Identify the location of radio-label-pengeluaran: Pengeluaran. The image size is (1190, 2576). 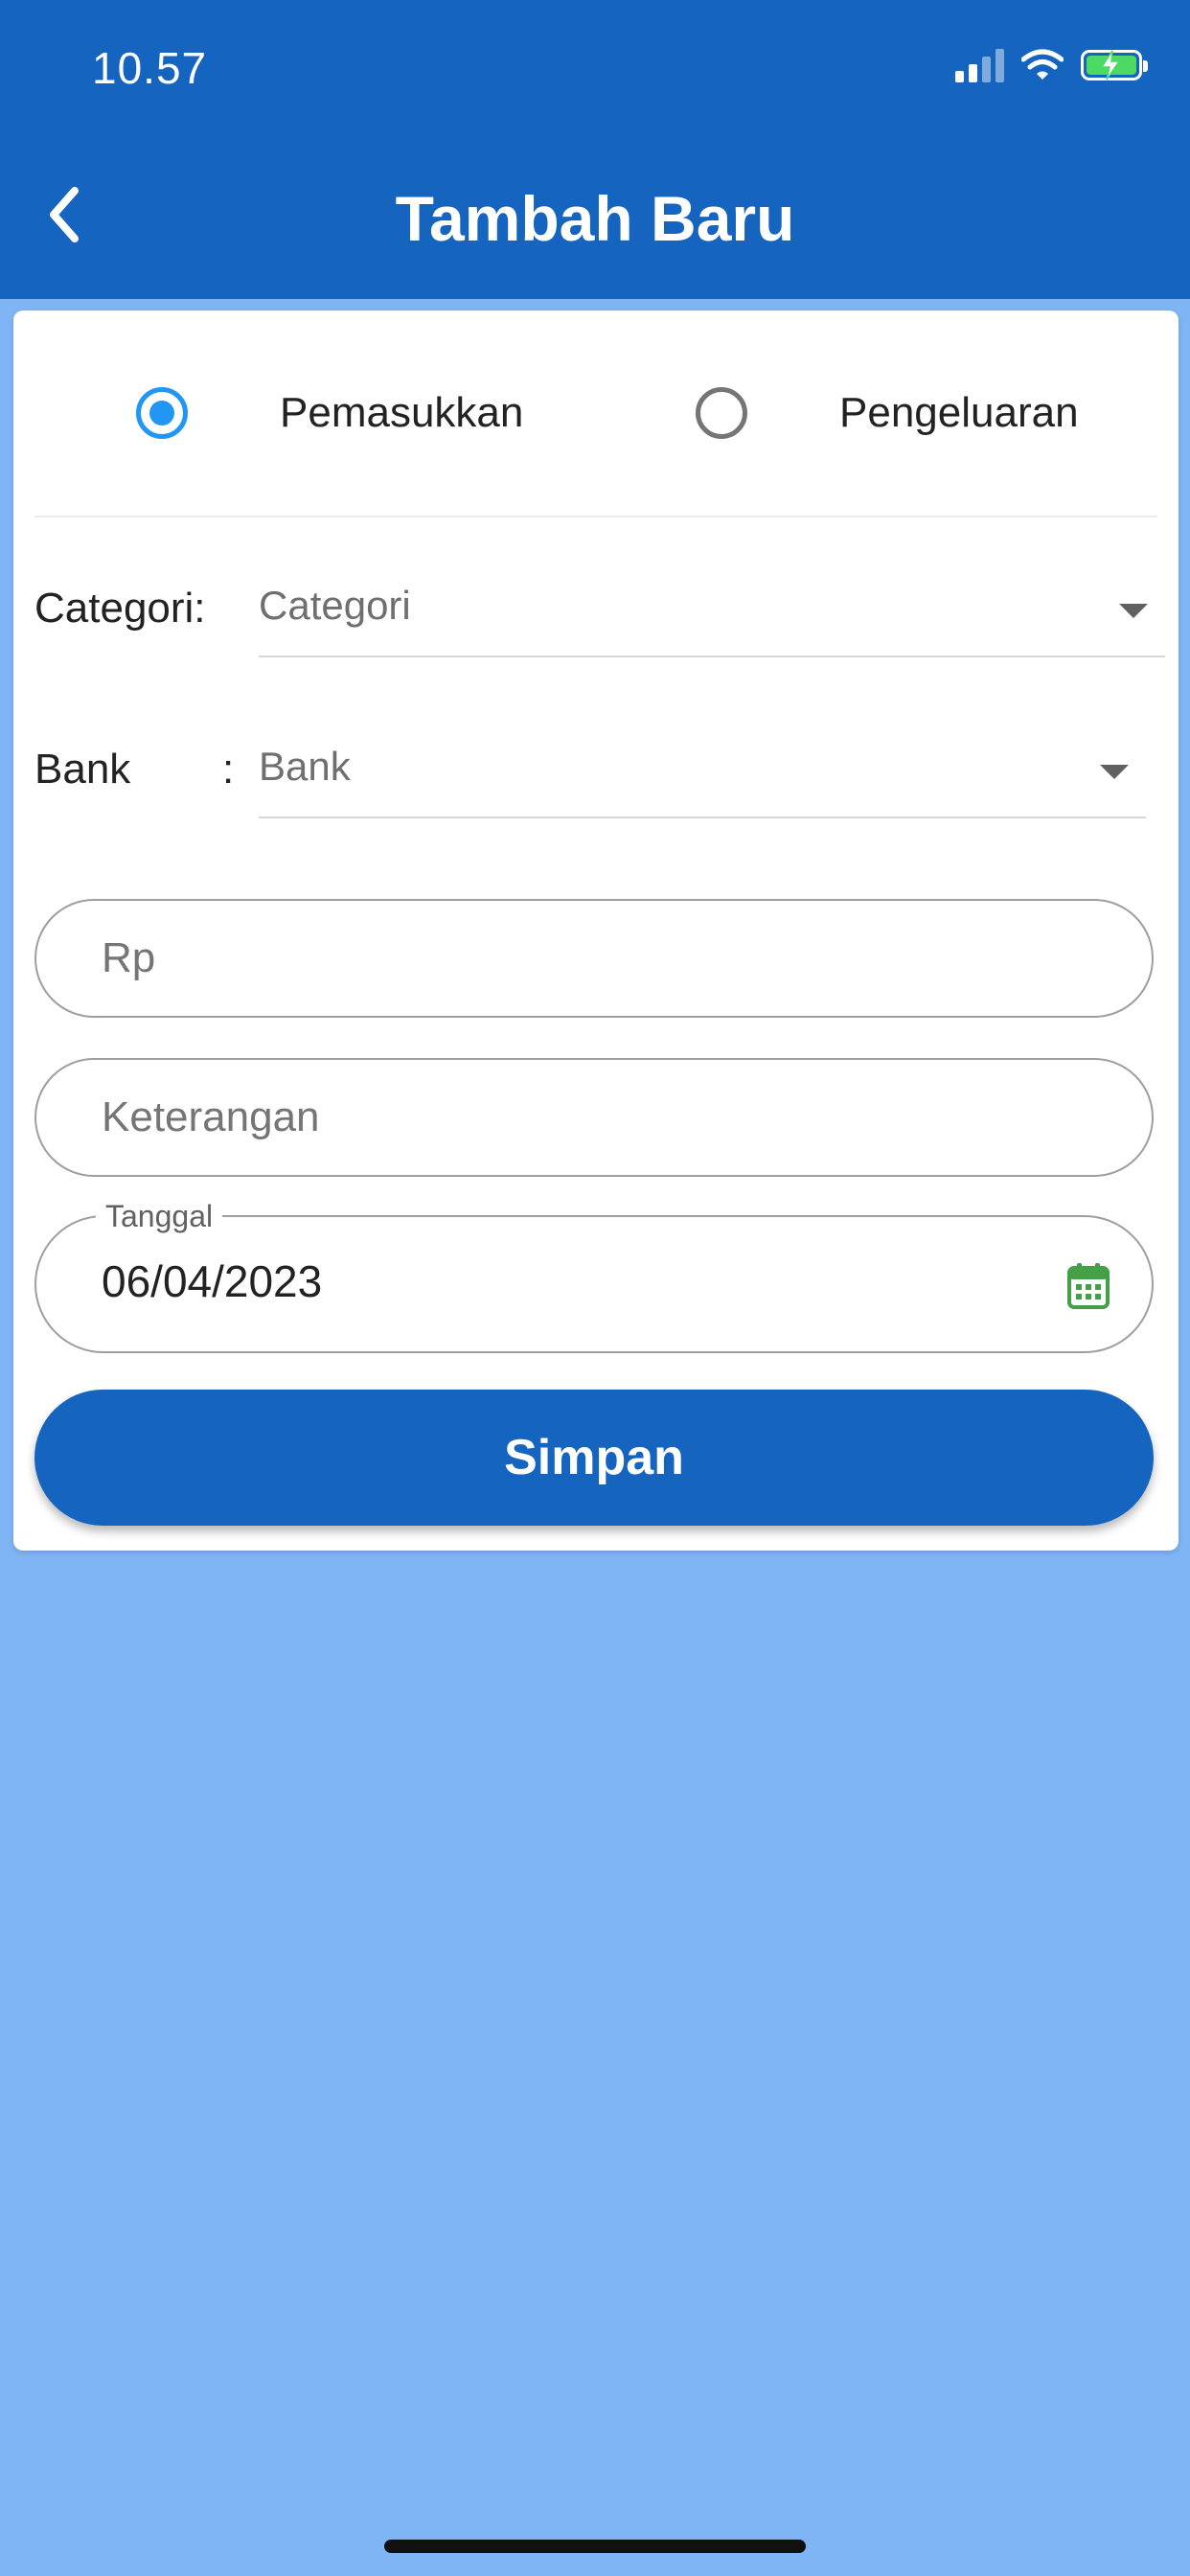
(959, 413).